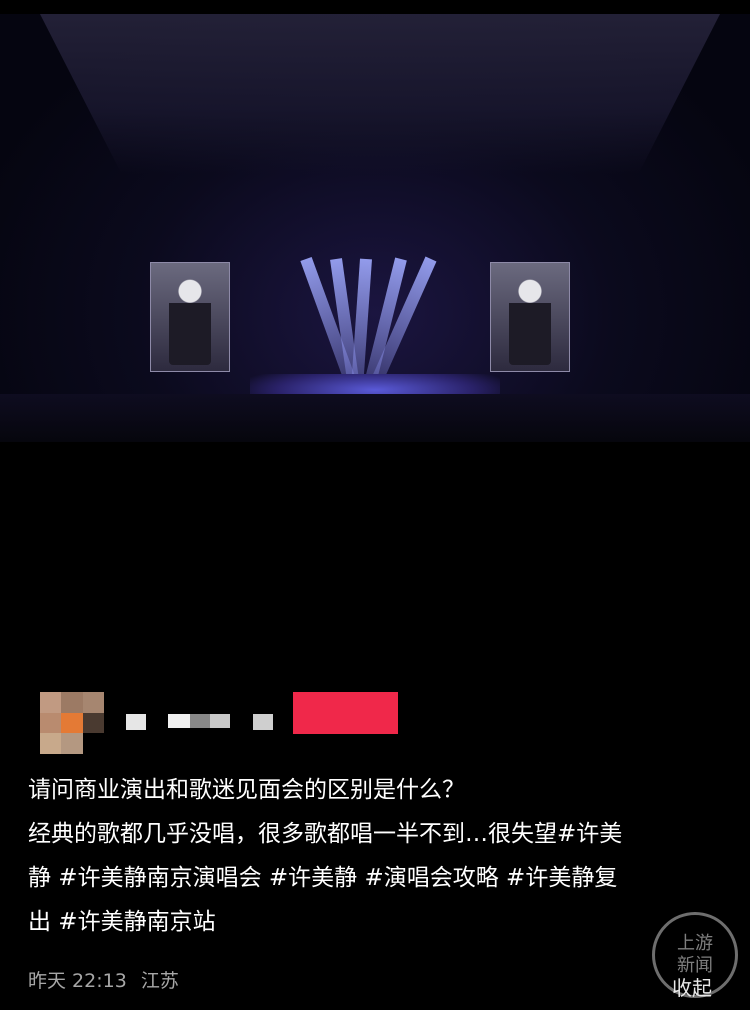 Image resolution: width=750 pixels, height=1010 pixels. Describe the element at coordinates (380, 94) in the screenshot. I see `arena-ceiling` at that location.